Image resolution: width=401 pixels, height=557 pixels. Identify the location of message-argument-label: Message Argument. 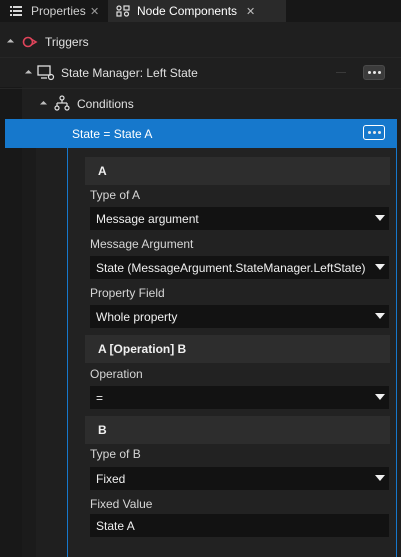
(142, 244).